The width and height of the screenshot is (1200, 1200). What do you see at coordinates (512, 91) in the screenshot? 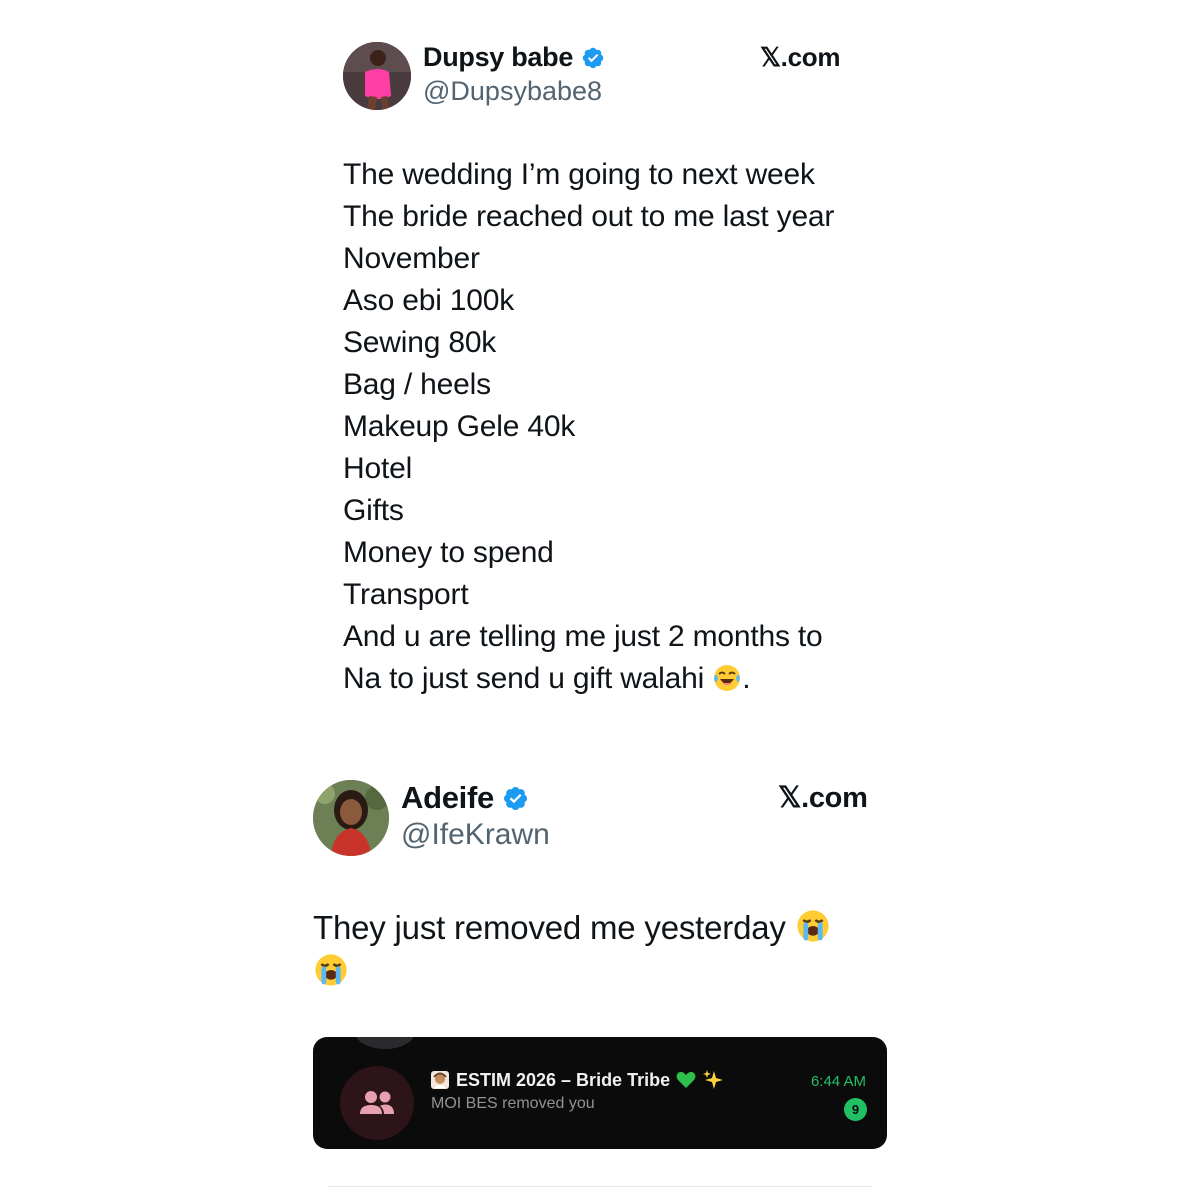
I see `handle: @Dupsybabe8` at bounding box center [512, 91].